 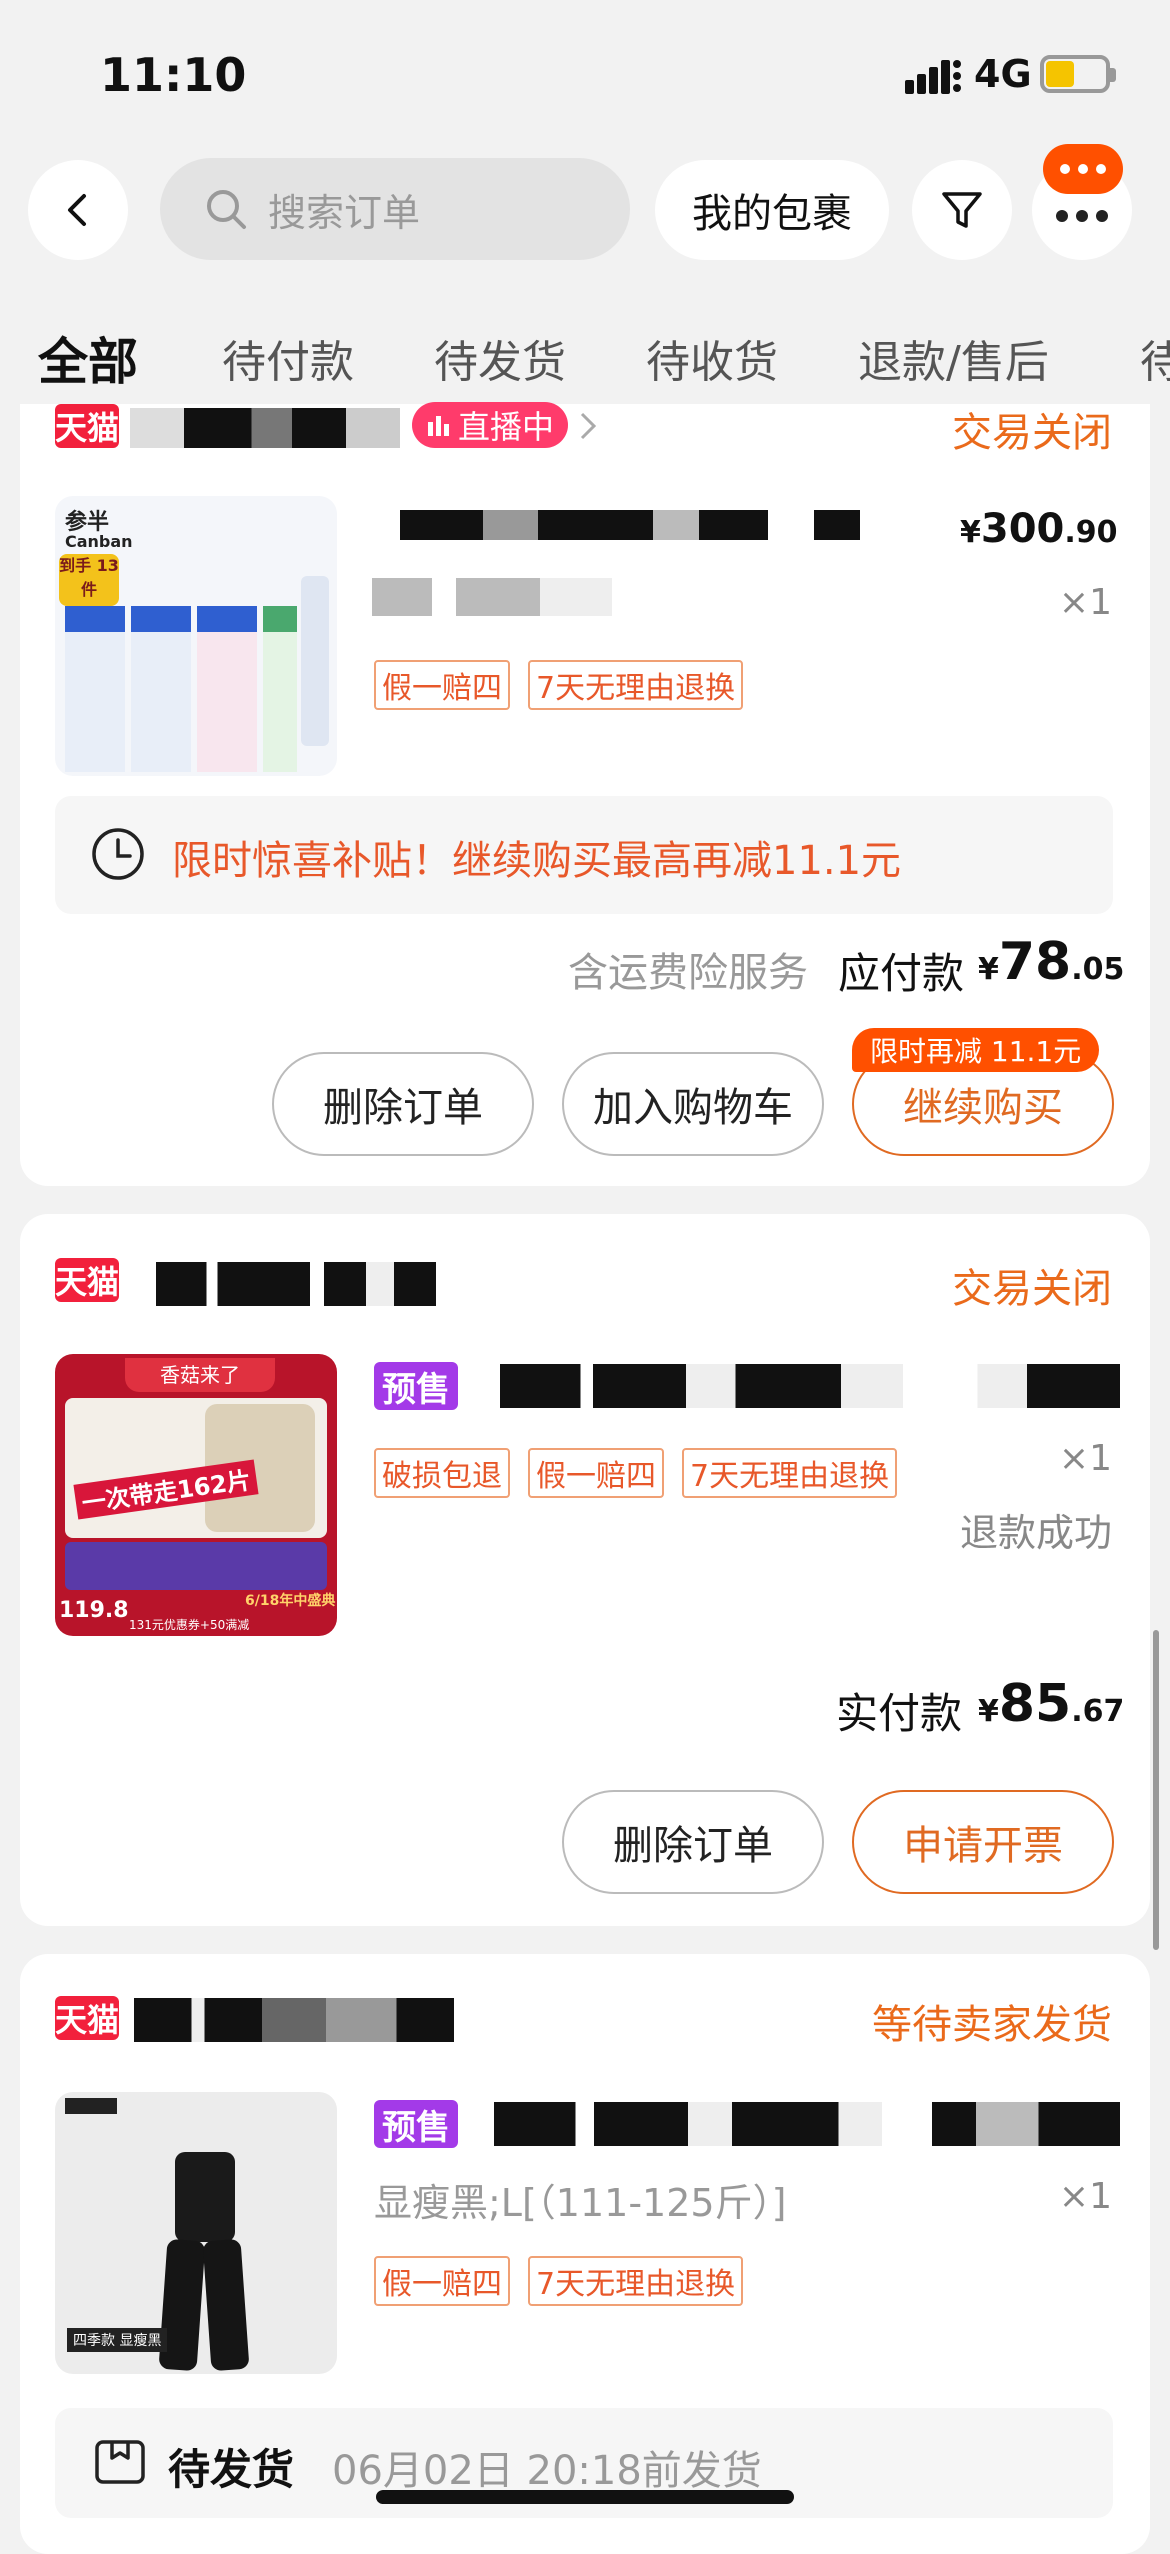 What do you see at coordinates (1155, 358) in the screenshot?
I see `tab-more: 待` at bounding box center [1155, 358].